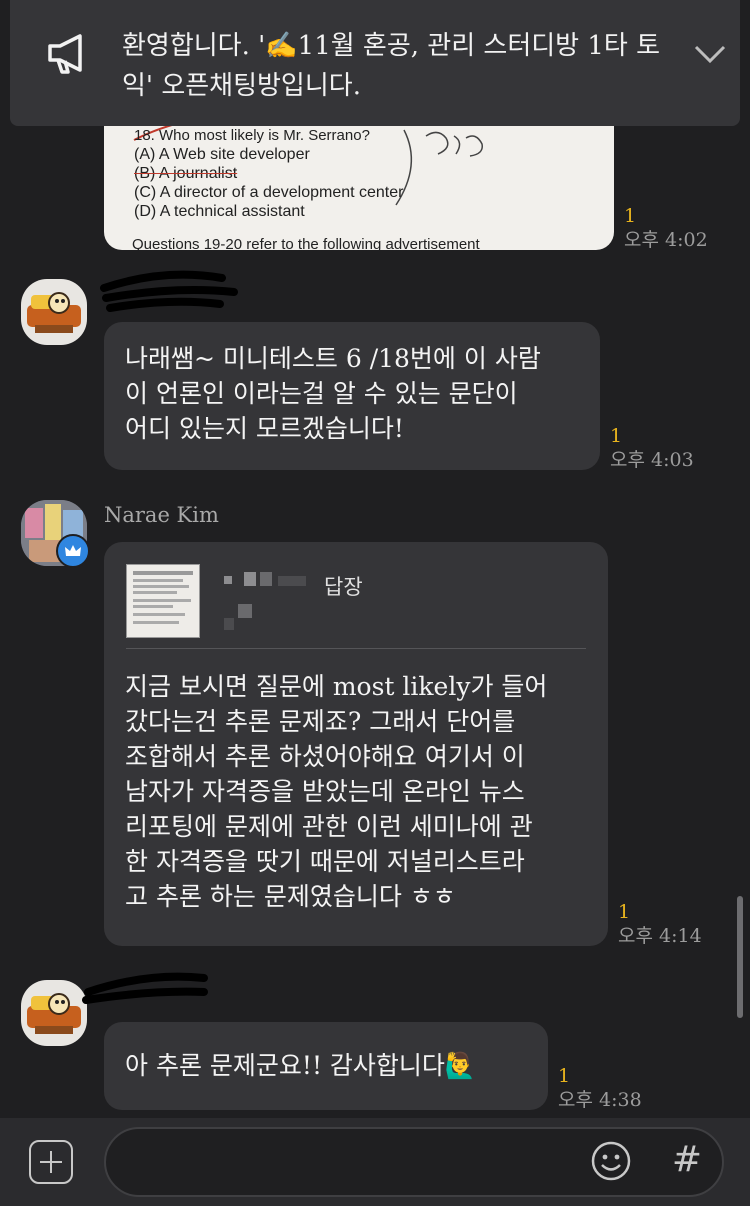 The image size is (750, 1206). I want to click on message-bubble: 아 추론 문제군요!! 감사합니다🙋‍♂️, so click(326, 1066).